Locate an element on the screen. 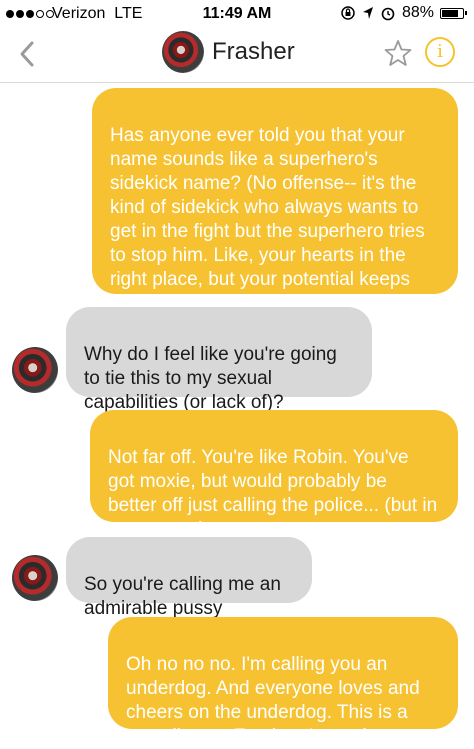 This screenshot has height=749, width=474. message-bubble-incoming: So you're calling me an admirable pussy is located at coordinates (189, 578).